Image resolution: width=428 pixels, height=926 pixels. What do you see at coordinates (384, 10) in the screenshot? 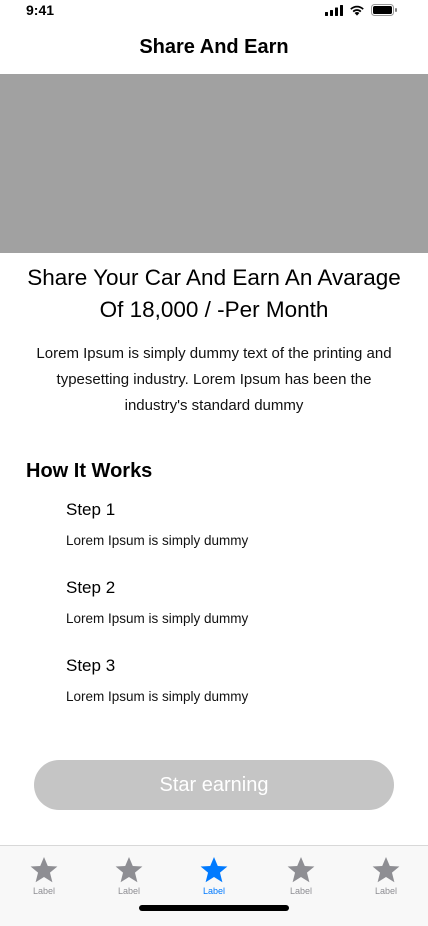
I see `battery-icon` at bounding box center [384, 10].